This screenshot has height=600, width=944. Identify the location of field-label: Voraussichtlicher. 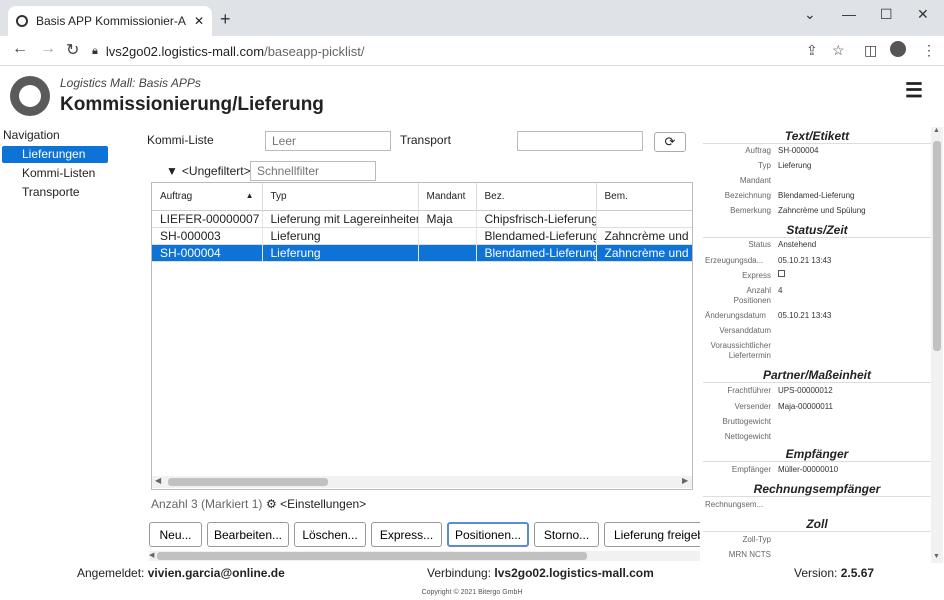
(740, 345).